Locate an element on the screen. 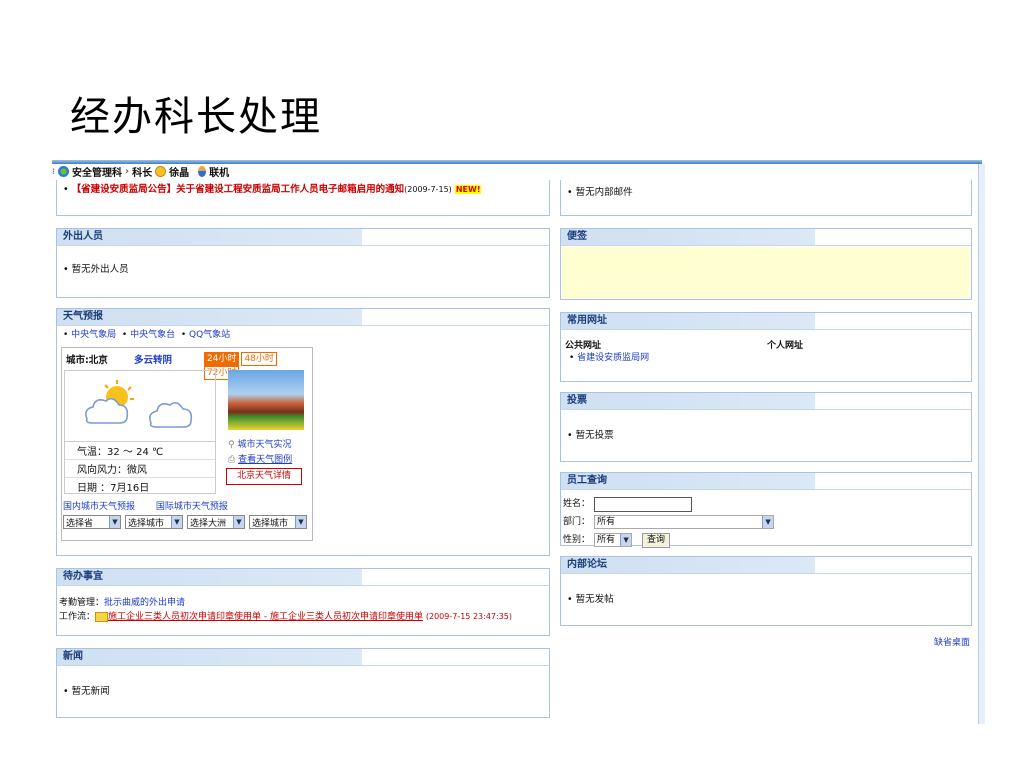 This screenshot has width=1024, height=768. dept-label: 部门： is located at coordinates (577, 522).